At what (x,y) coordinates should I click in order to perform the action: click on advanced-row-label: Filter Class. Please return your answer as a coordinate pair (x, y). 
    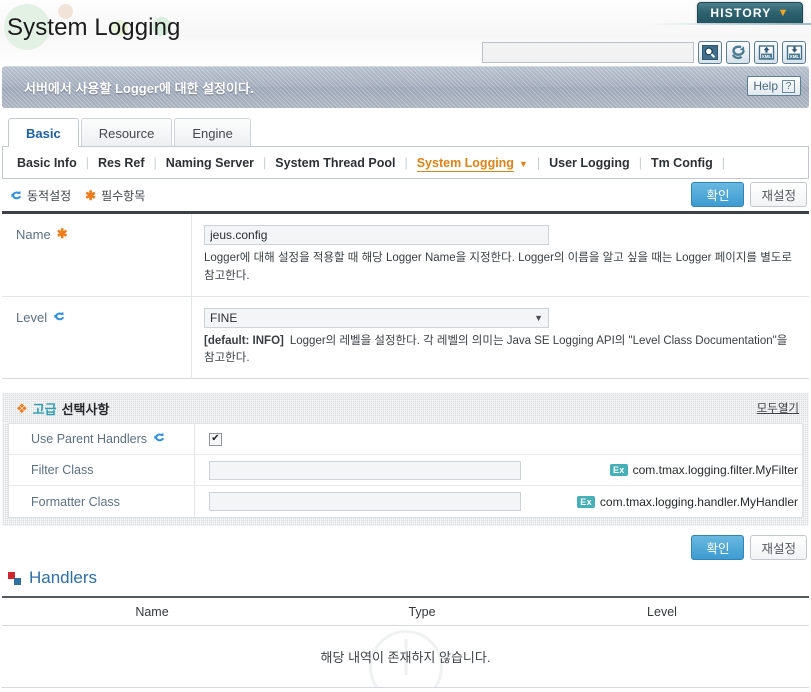
    Looking at the image, I should click on (62, 470).